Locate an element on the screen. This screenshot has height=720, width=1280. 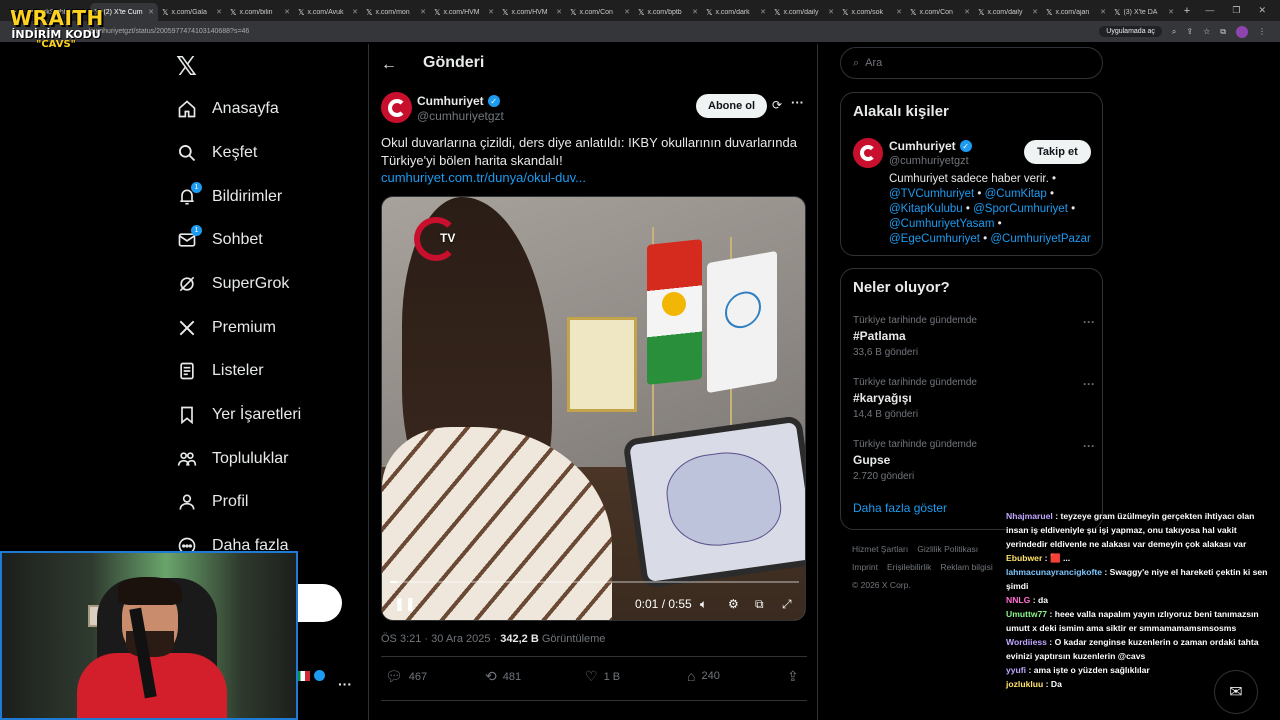
nav-item-profil: Profil is located at coordinates (212, 502).